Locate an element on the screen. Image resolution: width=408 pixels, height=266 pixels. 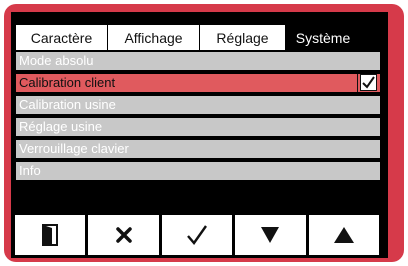
close-icon is located at coordinates (123, 235).